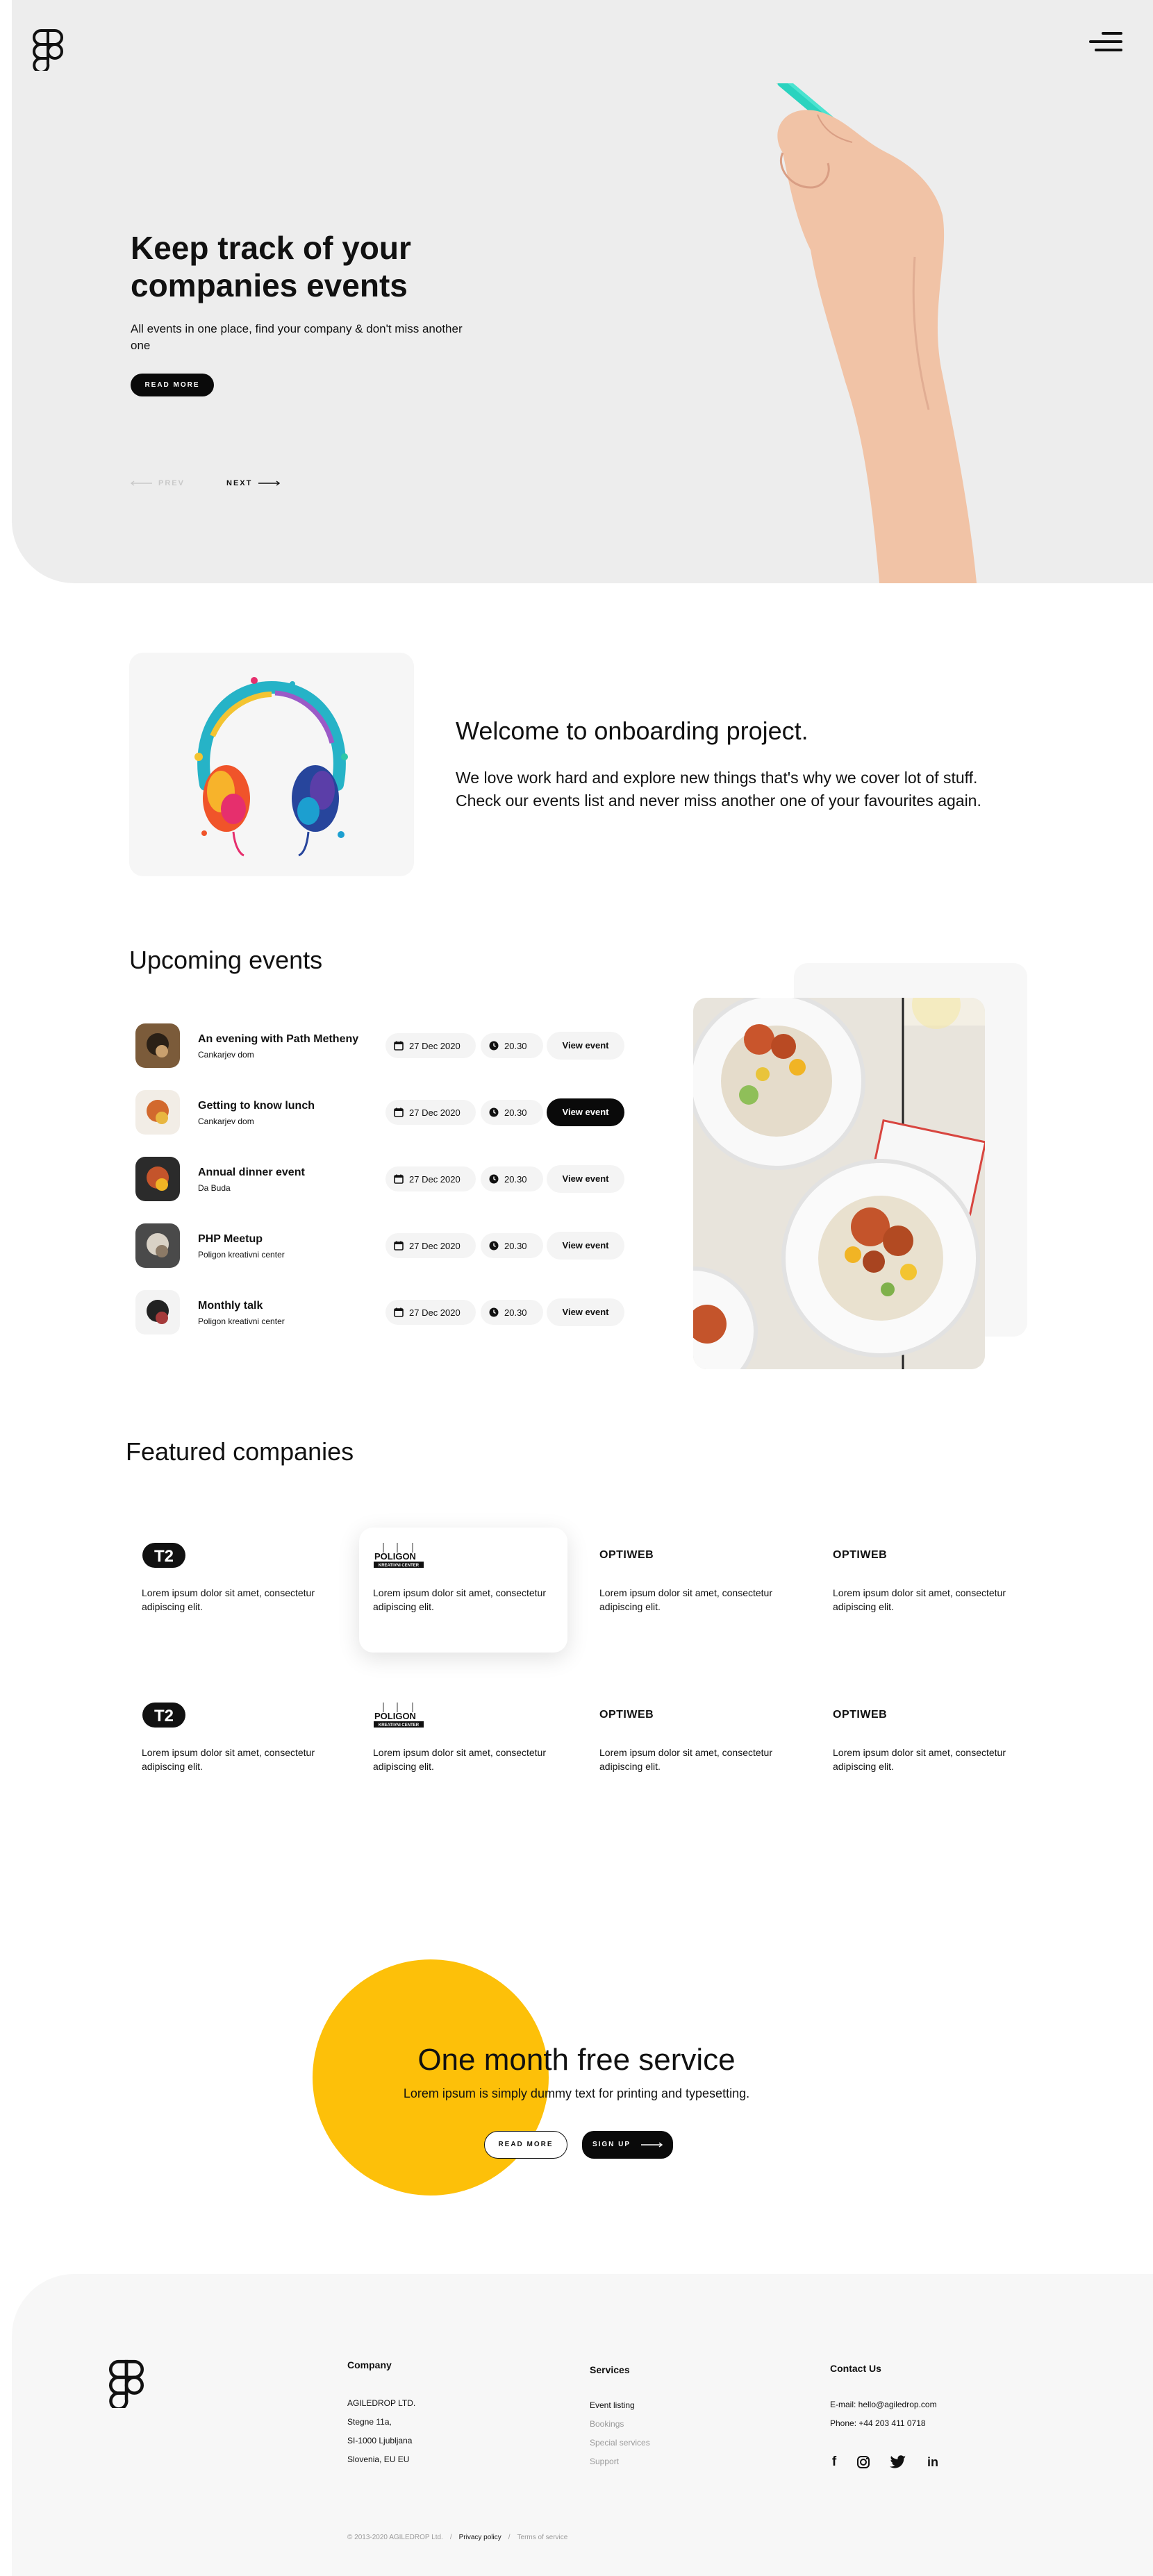 The height and width of the screenshot is (2576, 1153). I want to click on food-photo-image, so click(839, 1183).